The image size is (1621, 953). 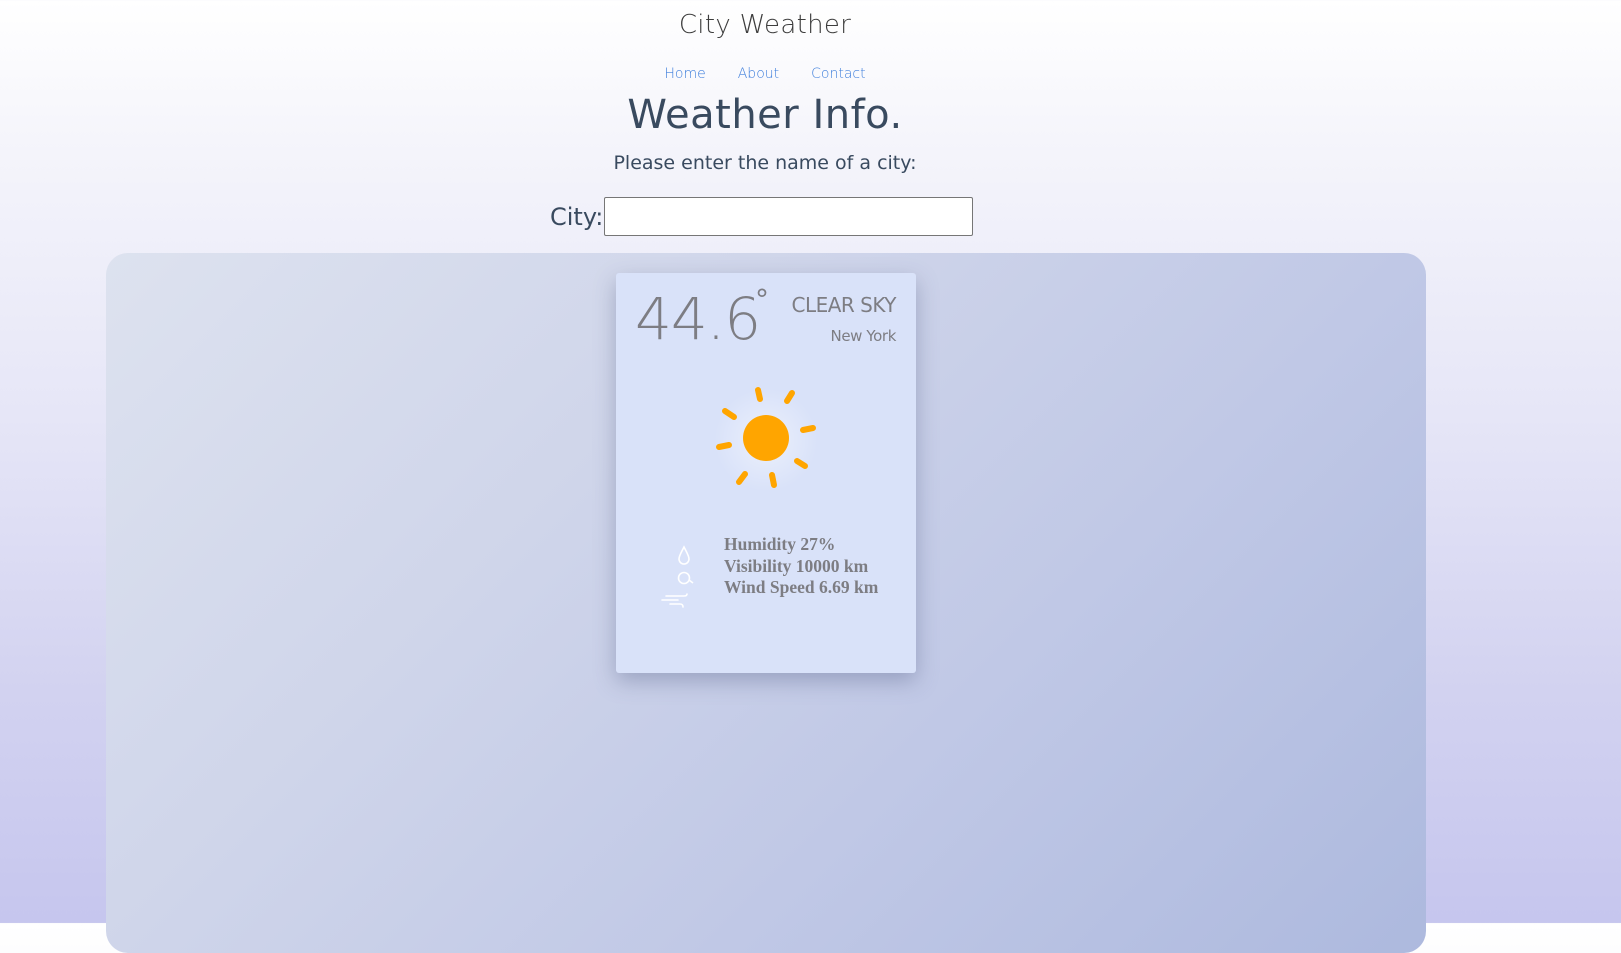 I want to click on water-drop-icon, so click(x=684, y=555).